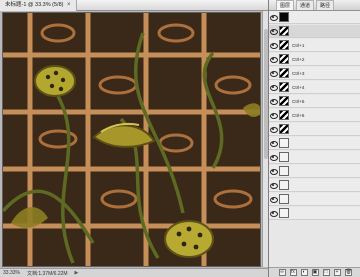  I want to click on layers-toolbar: ∞ fx ◐ ▣ □ + 🗑, so click(314, 272).